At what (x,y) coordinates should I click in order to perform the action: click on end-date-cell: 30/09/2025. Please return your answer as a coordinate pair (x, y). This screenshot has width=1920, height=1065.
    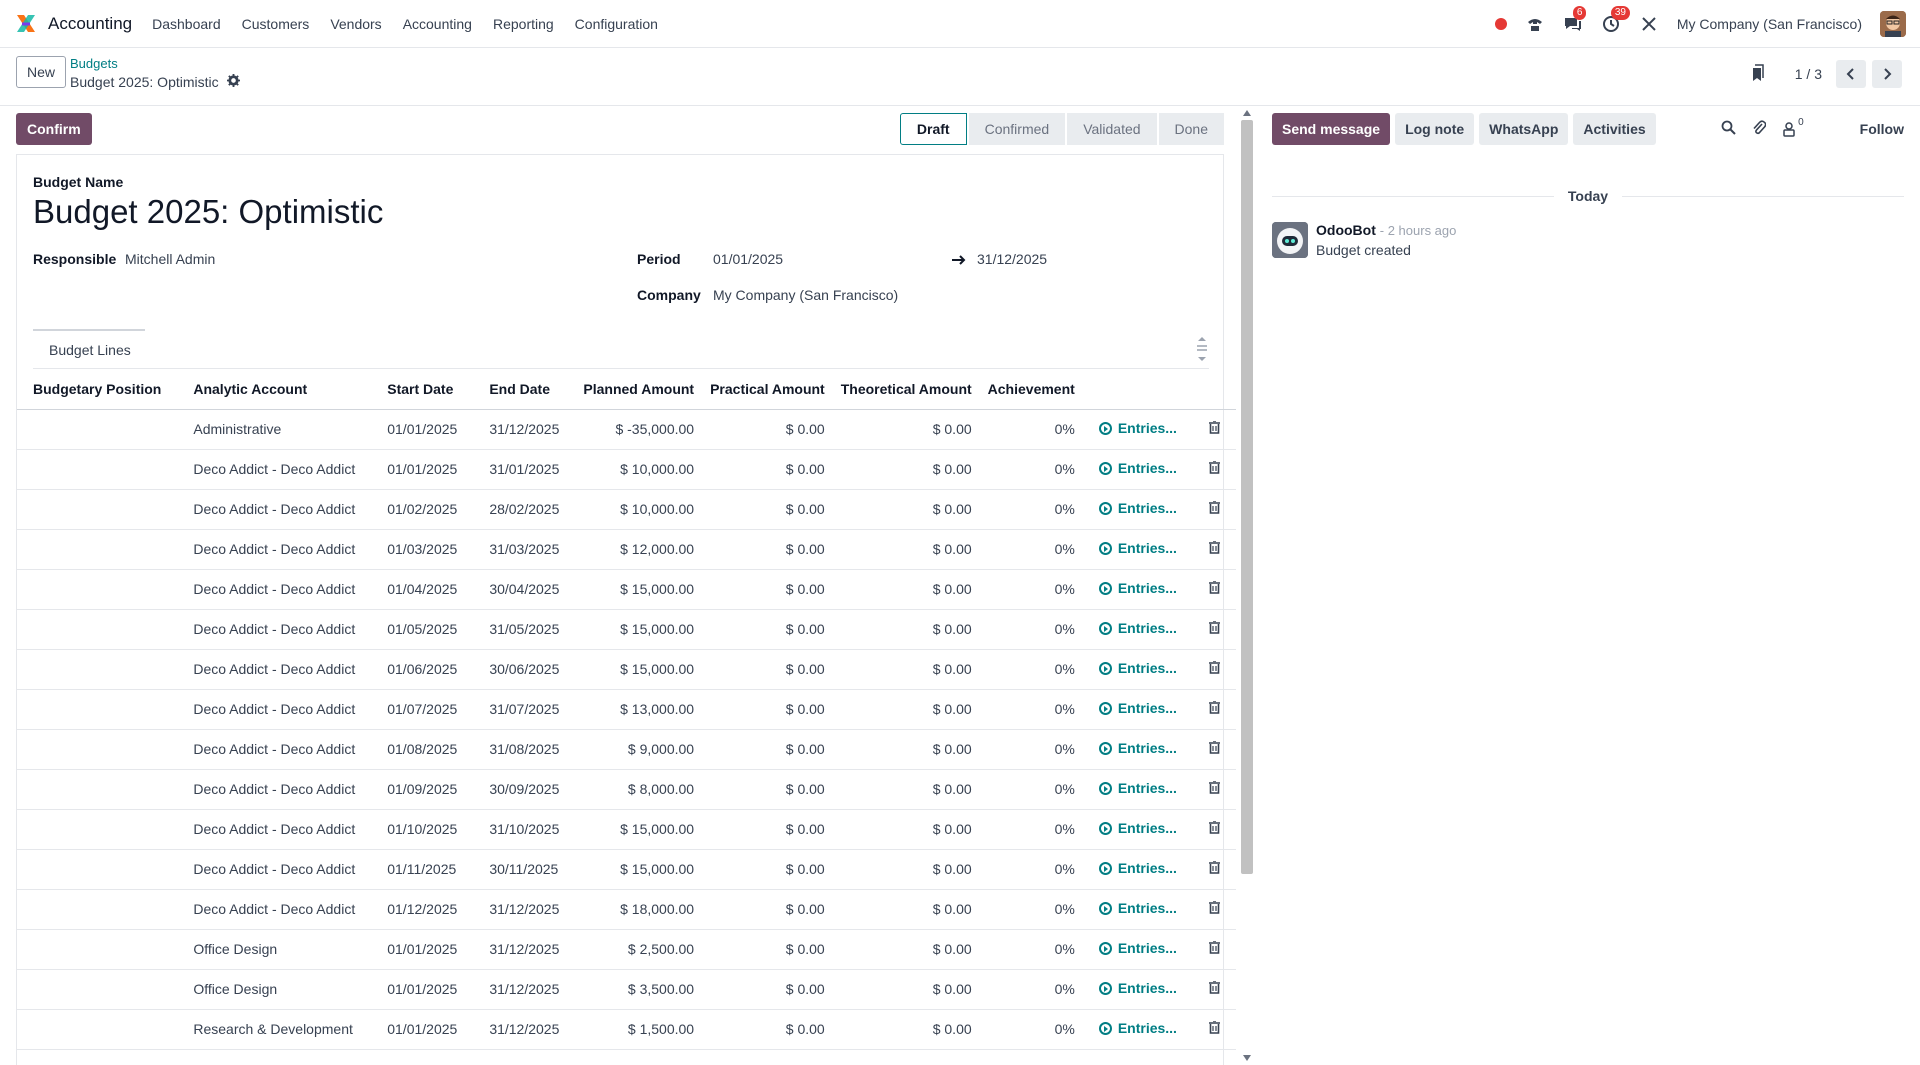
    Looking at the image, I should click on (524, 789).